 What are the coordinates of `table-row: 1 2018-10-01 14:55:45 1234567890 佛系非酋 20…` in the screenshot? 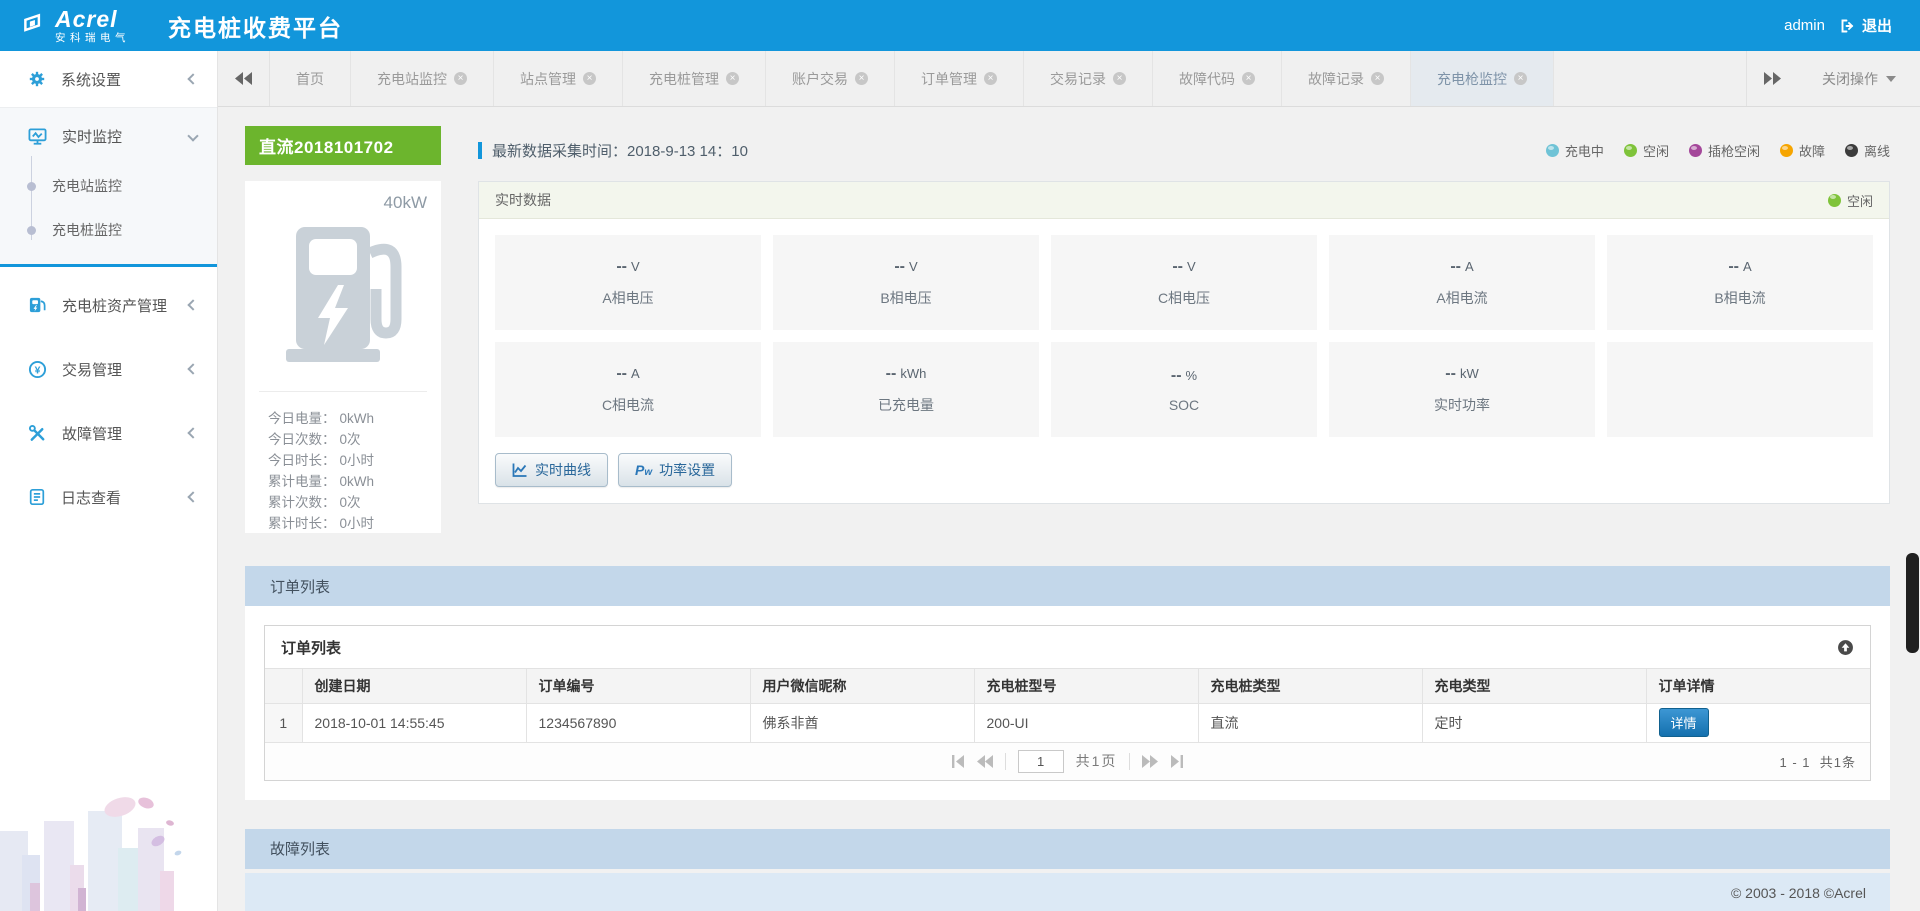 It's located at (1067, 723).